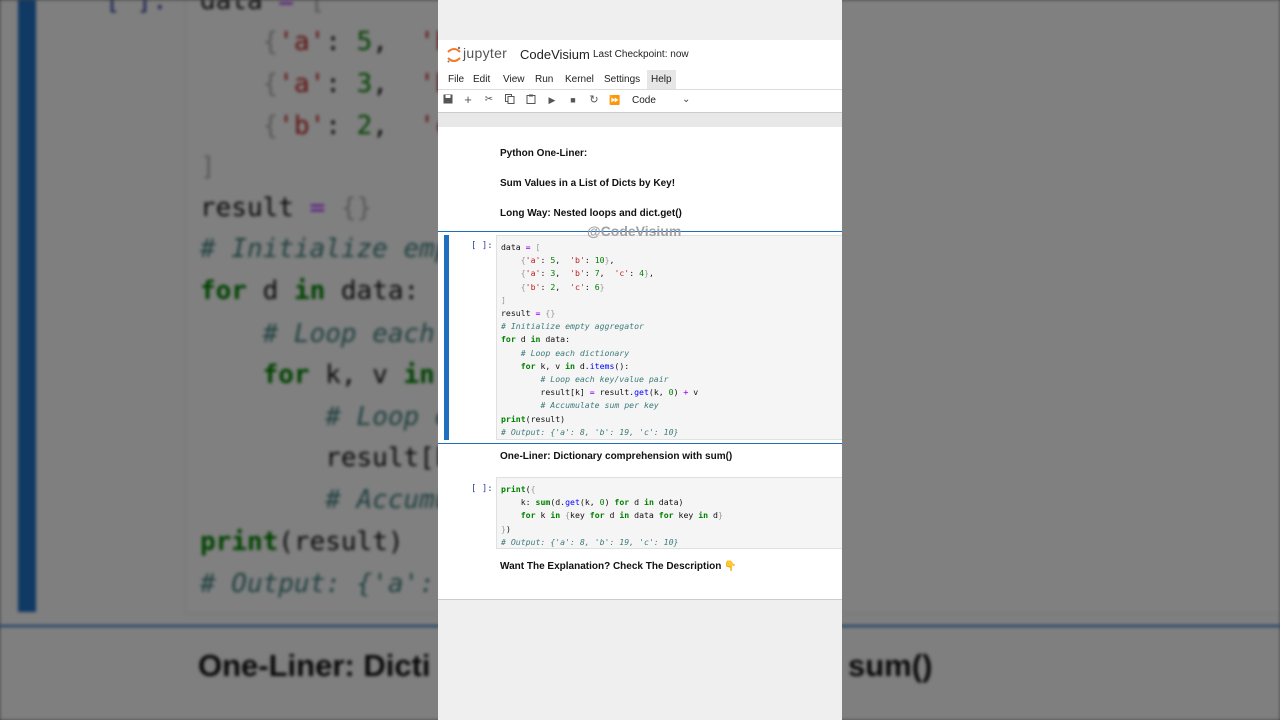 The width and height of the screenshot is (1280, 720). I want to click on menu-bar: File Edit View Run Kernel Settings Help, so click(640, 80).